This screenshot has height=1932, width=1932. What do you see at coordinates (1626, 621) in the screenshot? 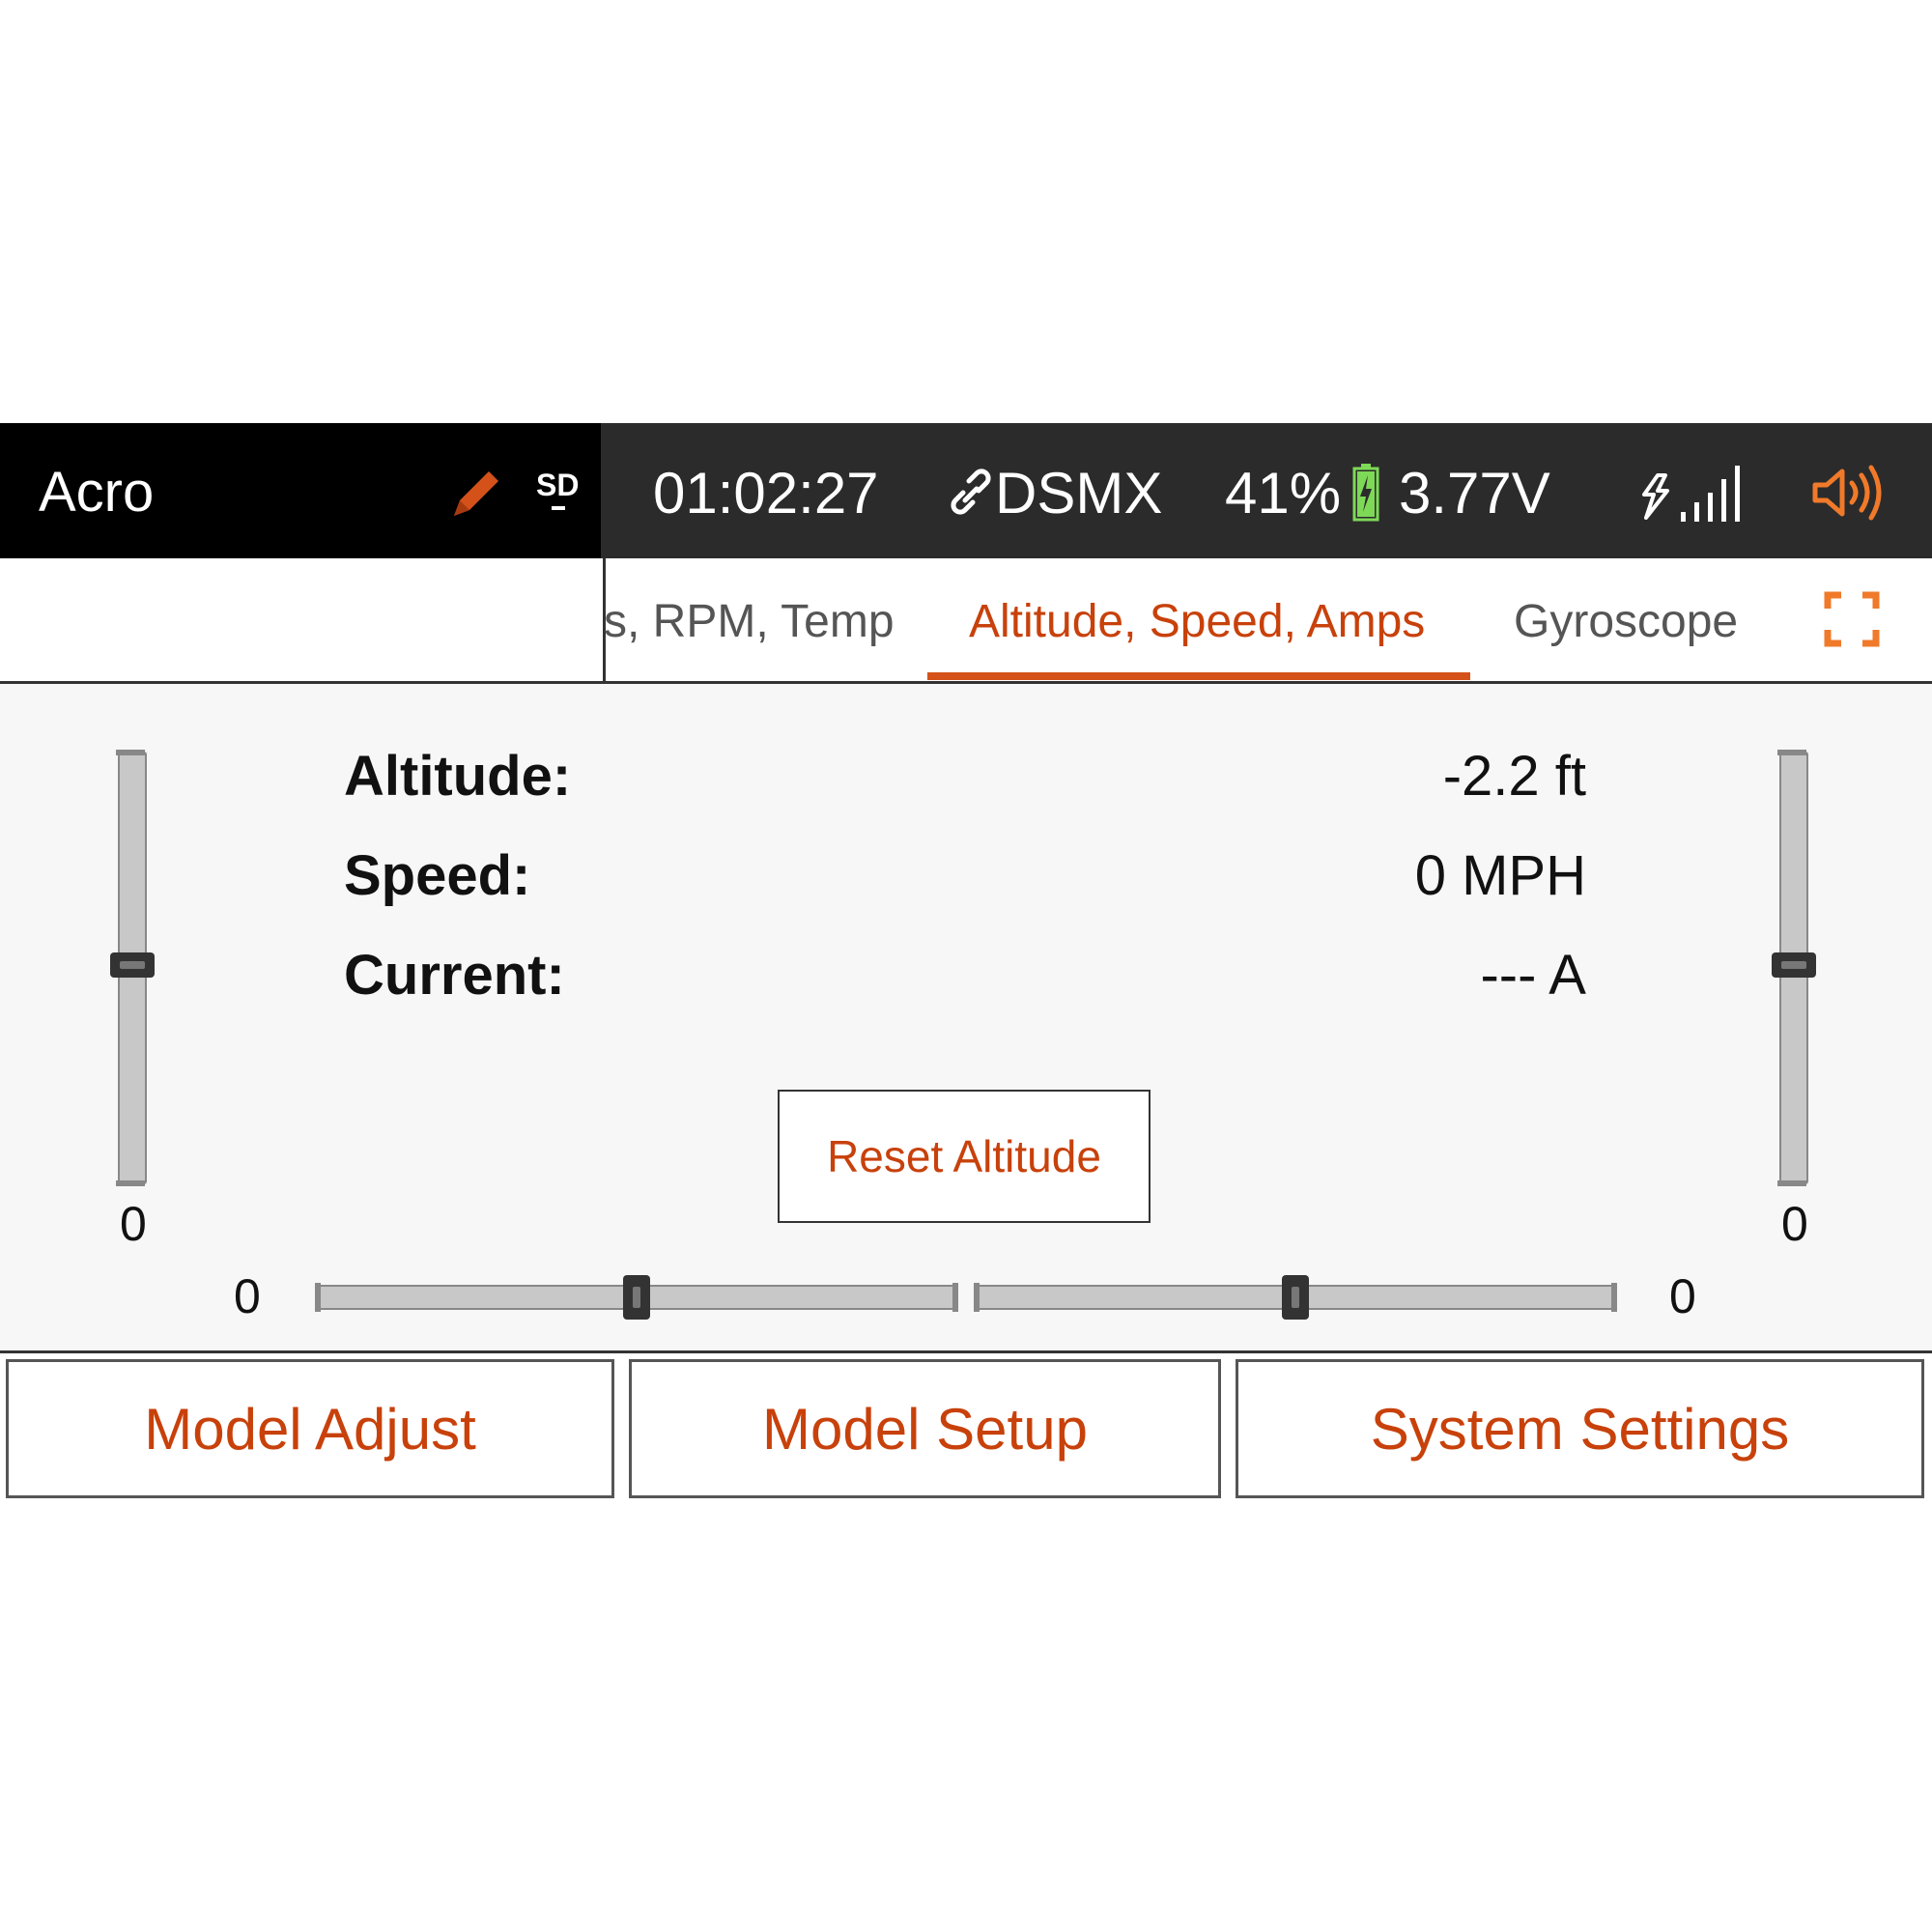
I see `tab-gyroscope: Gyroscope` at bounding box center [1626, 621].